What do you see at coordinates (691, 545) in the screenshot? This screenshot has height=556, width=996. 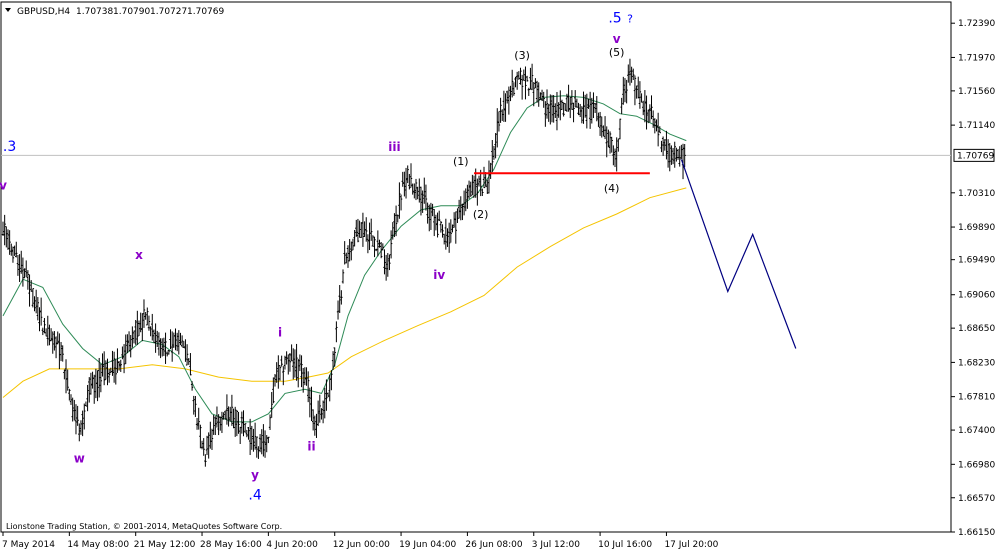 I see `x-tick-label: 17 Jul 20:00` at bounding box center [691, 545].